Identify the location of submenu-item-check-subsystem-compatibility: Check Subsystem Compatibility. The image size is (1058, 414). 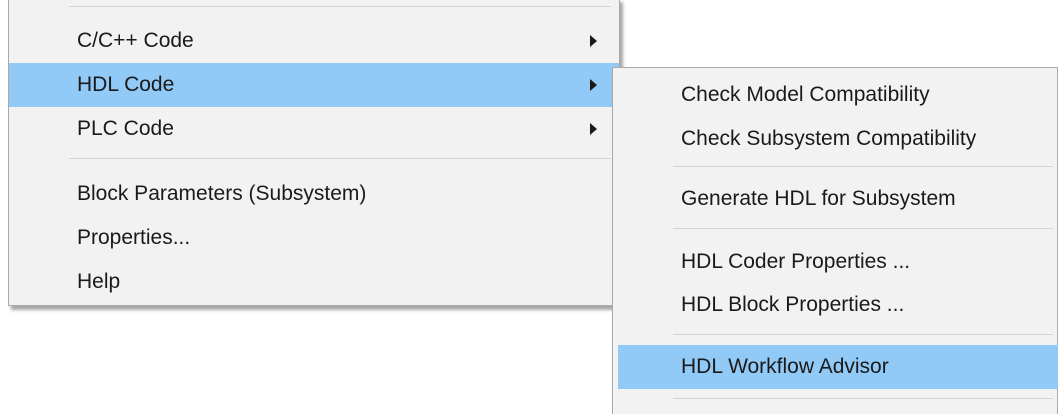
(835, 139).